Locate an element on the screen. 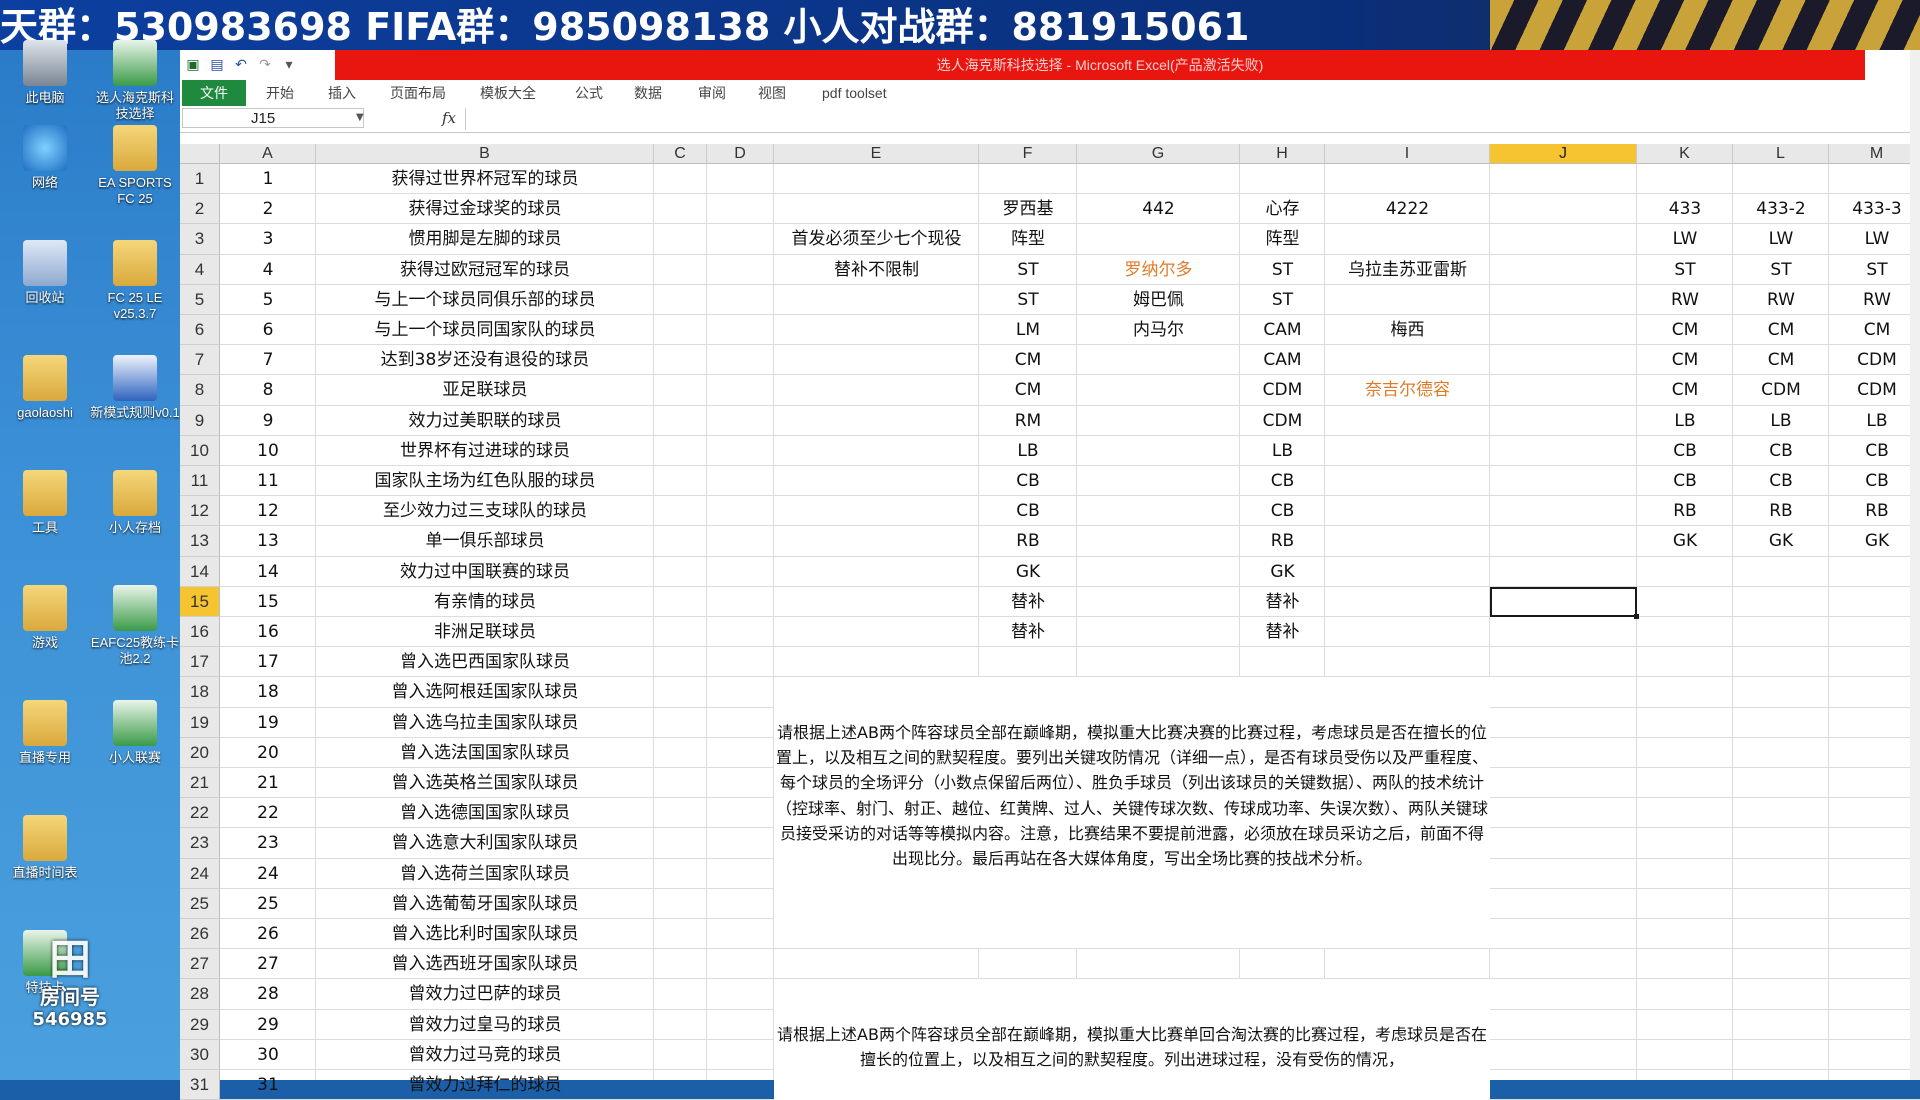 The width and height of the screenshot is (1920, 1100). cell-B19: 曾入选乌拉圭国家队球员 is located at coordinates (485, 723).